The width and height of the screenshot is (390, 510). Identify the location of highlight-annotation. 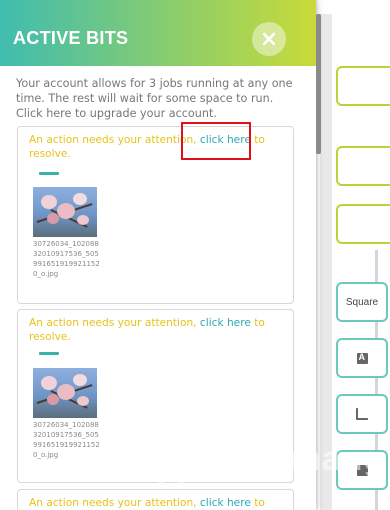
(216, 141).